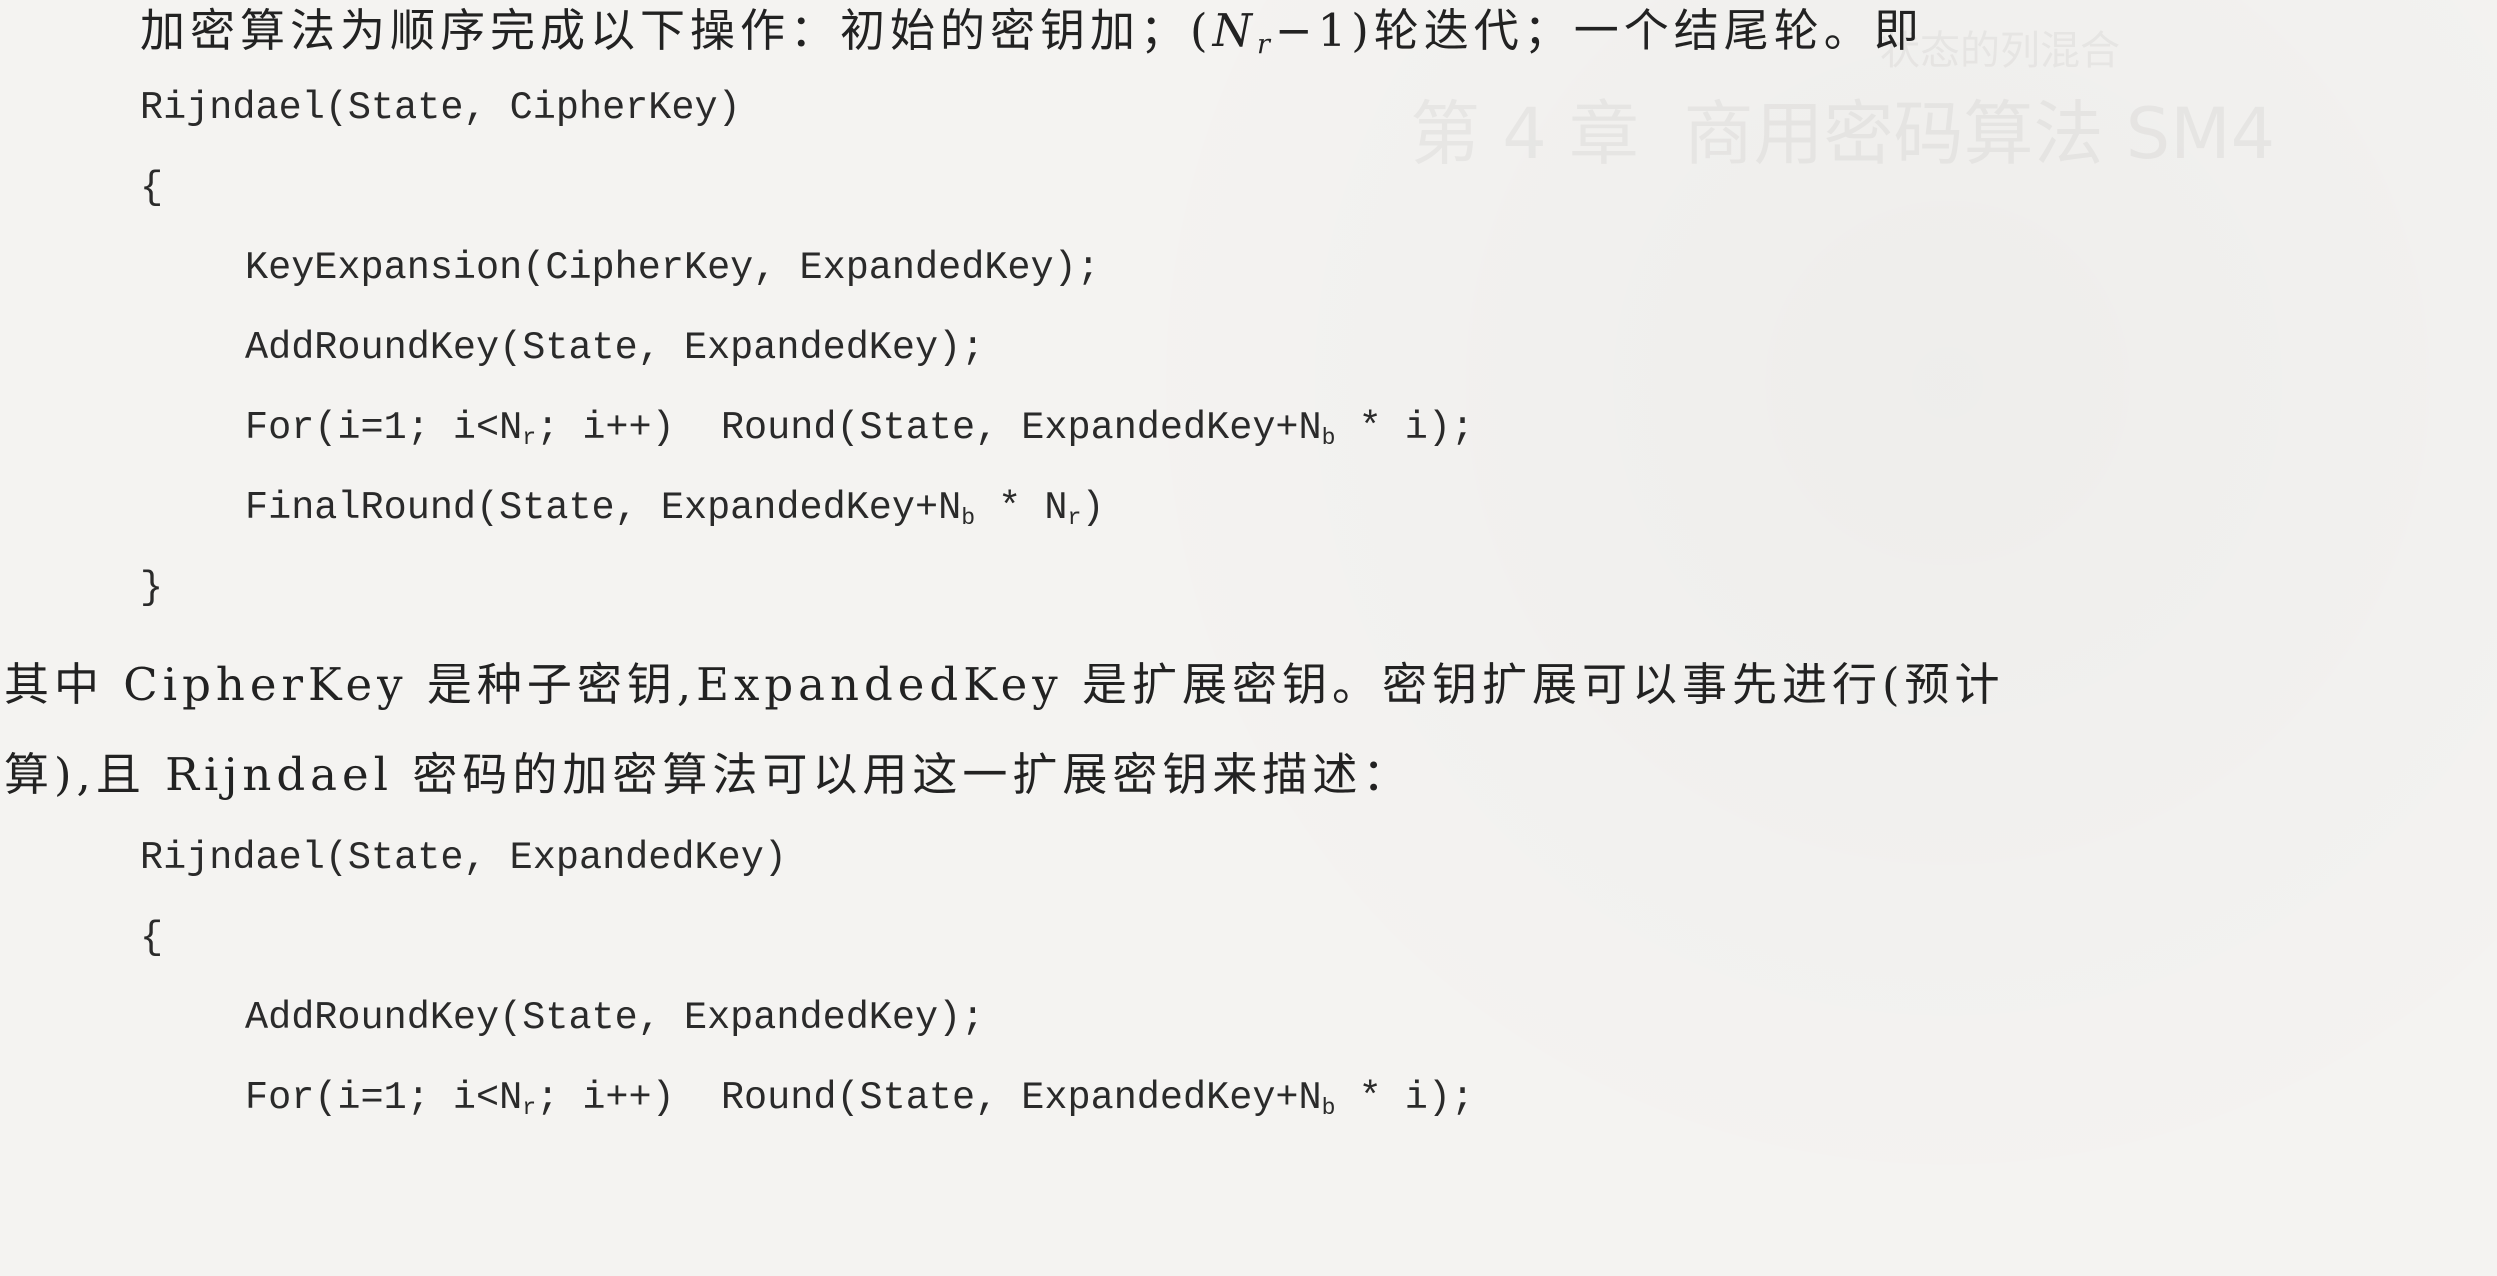 The width and height of the screenshot is (2497, 1276). I want to click on code2-line-1: Rijndael(State, ExpandedKey), so click(463, 858).